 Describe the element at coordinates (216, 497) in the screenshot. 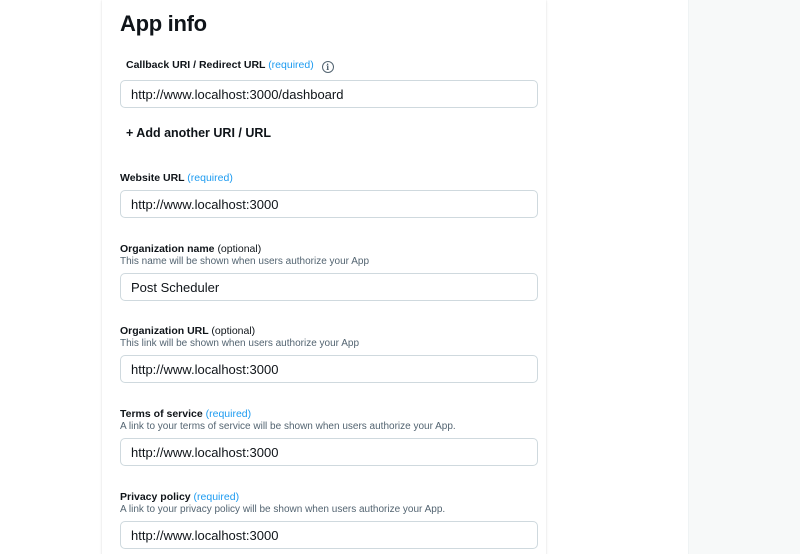

I see `privacy-required: (required)` at that location.